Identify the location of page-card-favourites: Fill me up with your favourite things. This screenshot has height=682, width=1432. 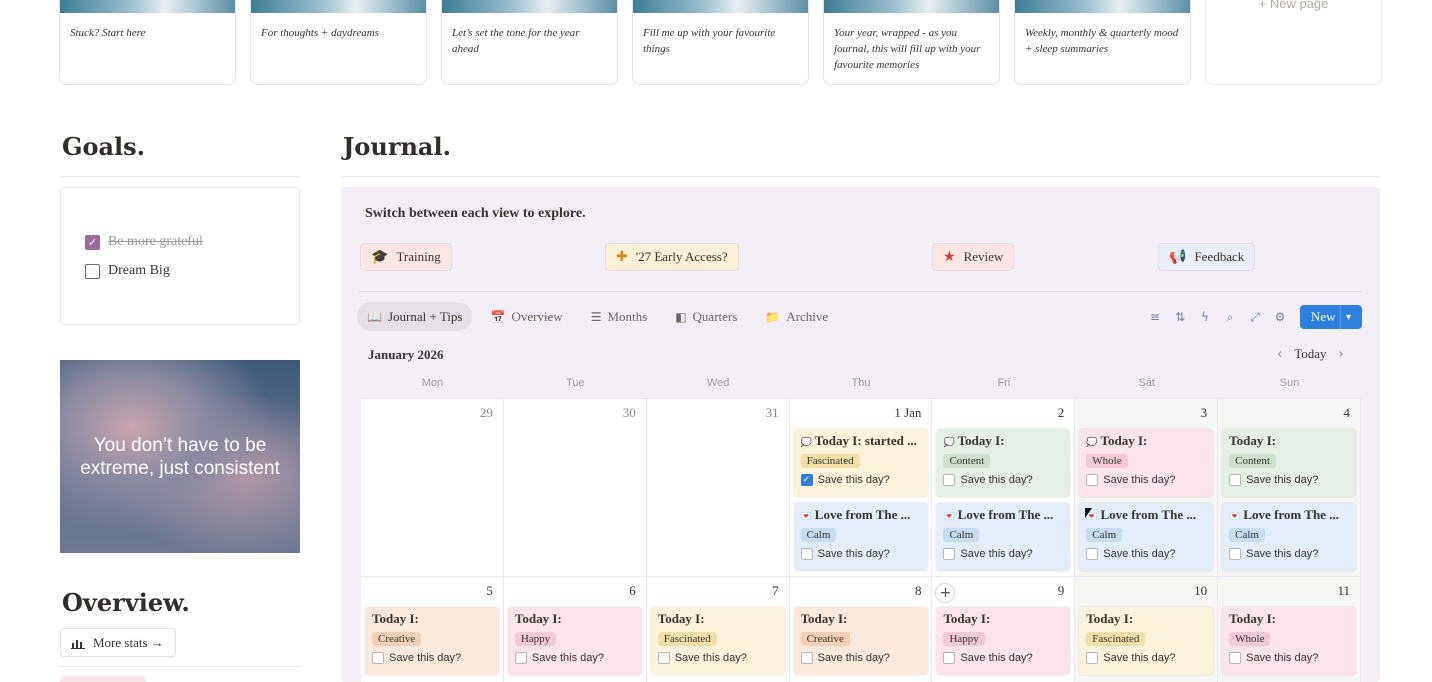
(720, 42).